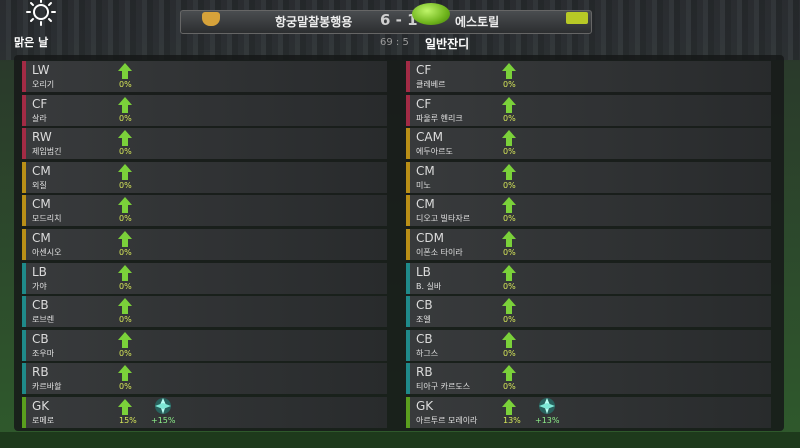 The image size is (800, 448). What do you see at coordinates (211, 19) in the screenshot?
I see `home-crest-icon` at bounding box center [211, 19].